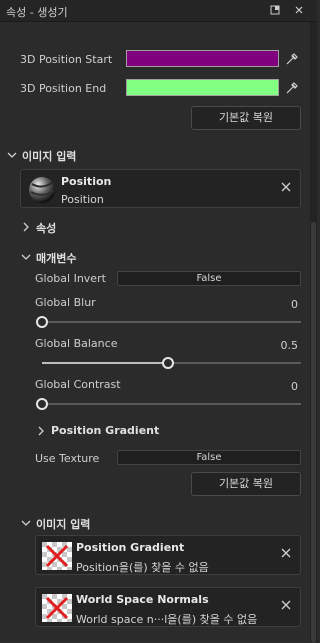  I want to click on scrollbar-thumb, so click(313, 432).